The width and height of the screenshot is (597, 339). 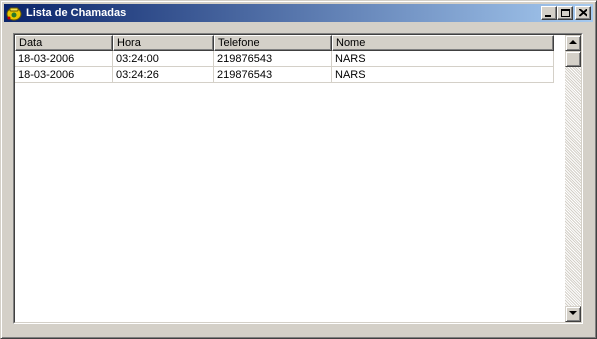 I want to click on window-title: Lista de Chamadas, so click(x=76, y=13).